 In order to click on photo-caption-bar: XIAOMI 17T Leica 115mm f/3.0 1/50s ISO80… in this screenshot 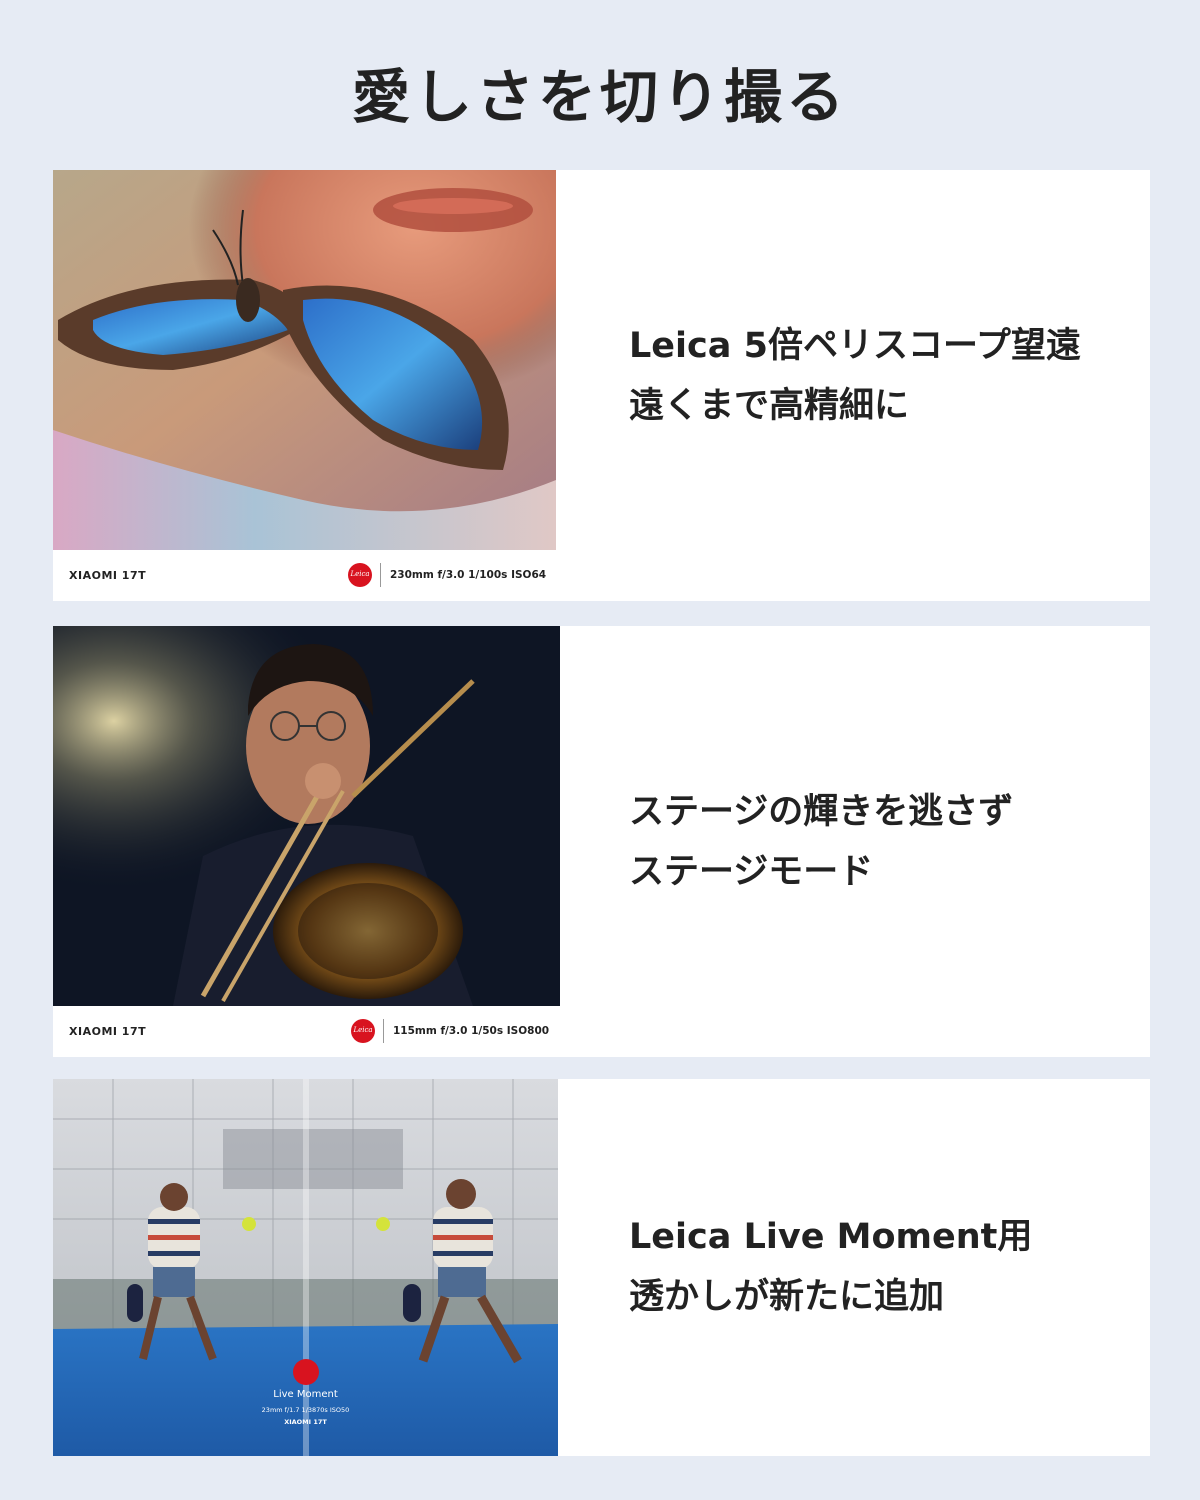, I will do `click(306, 1031)`.